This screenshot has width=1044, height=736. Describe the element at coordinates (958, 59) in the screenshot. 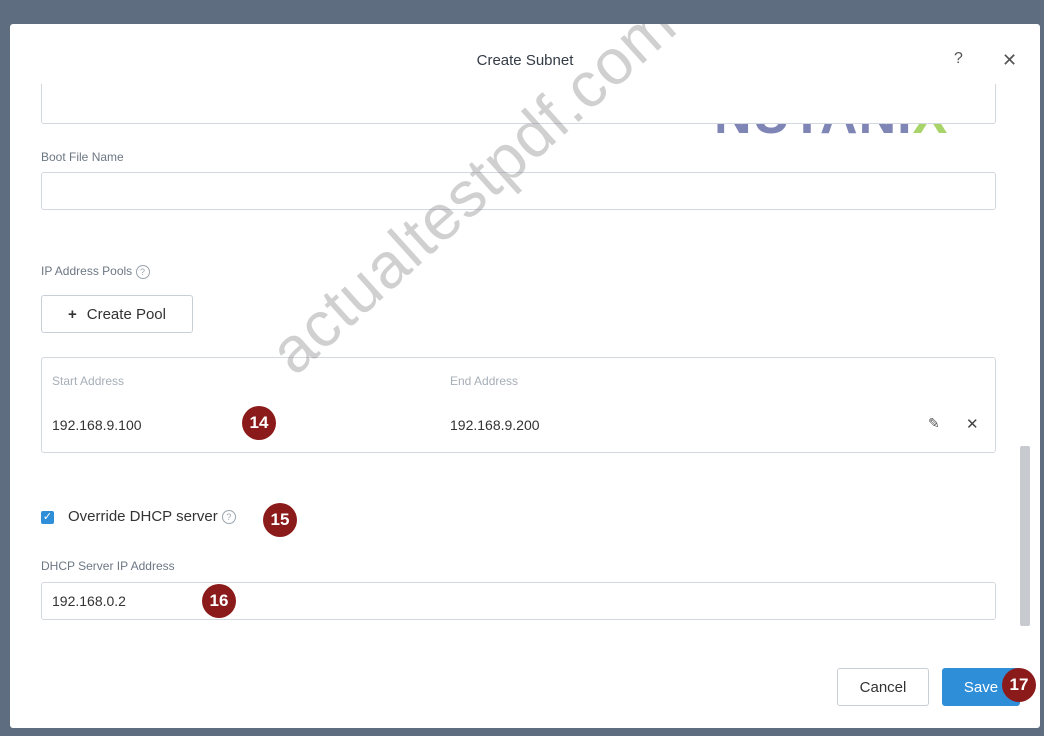

I see `help-icon: ?` at that location.